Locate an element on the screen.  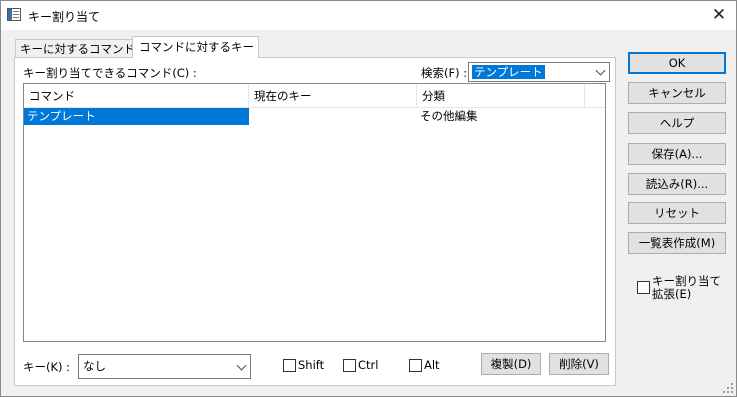
shift-label: Shift is located at coordinates (311, 365).